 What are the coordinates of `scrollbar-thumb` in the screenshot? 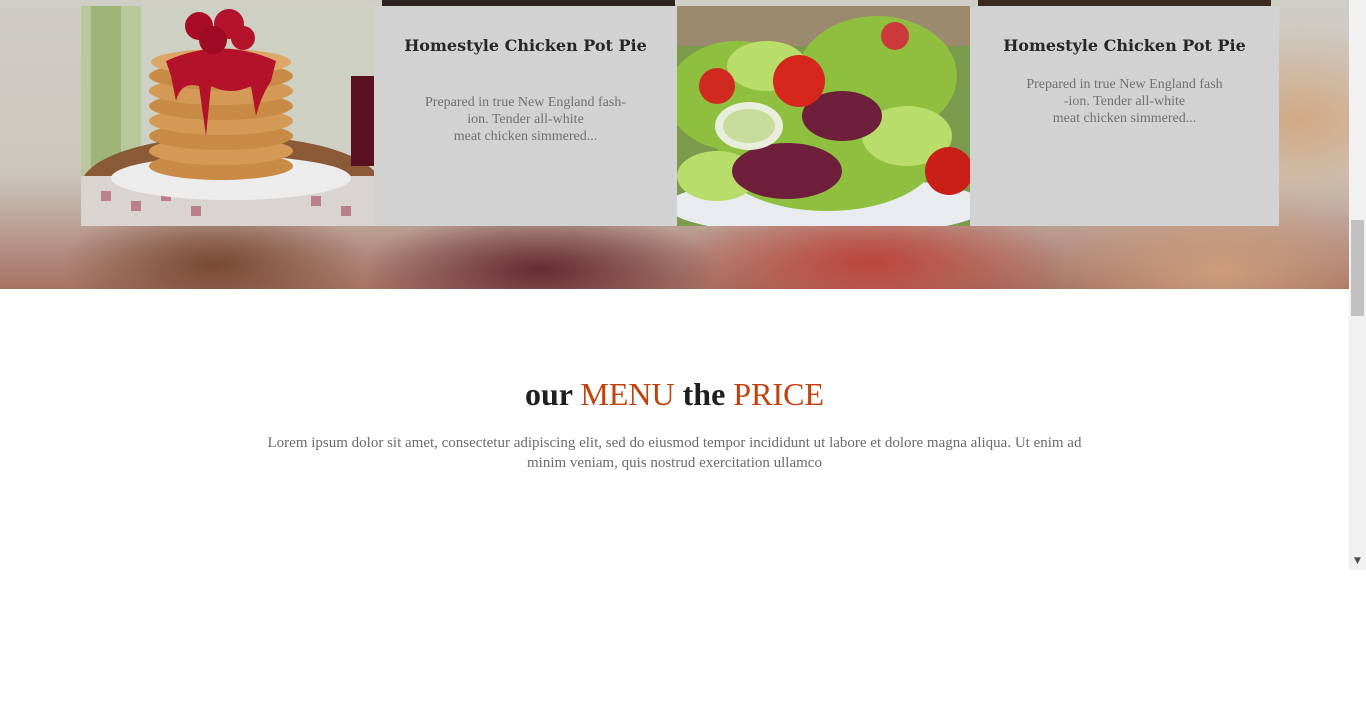 It's located at (1357, 268).